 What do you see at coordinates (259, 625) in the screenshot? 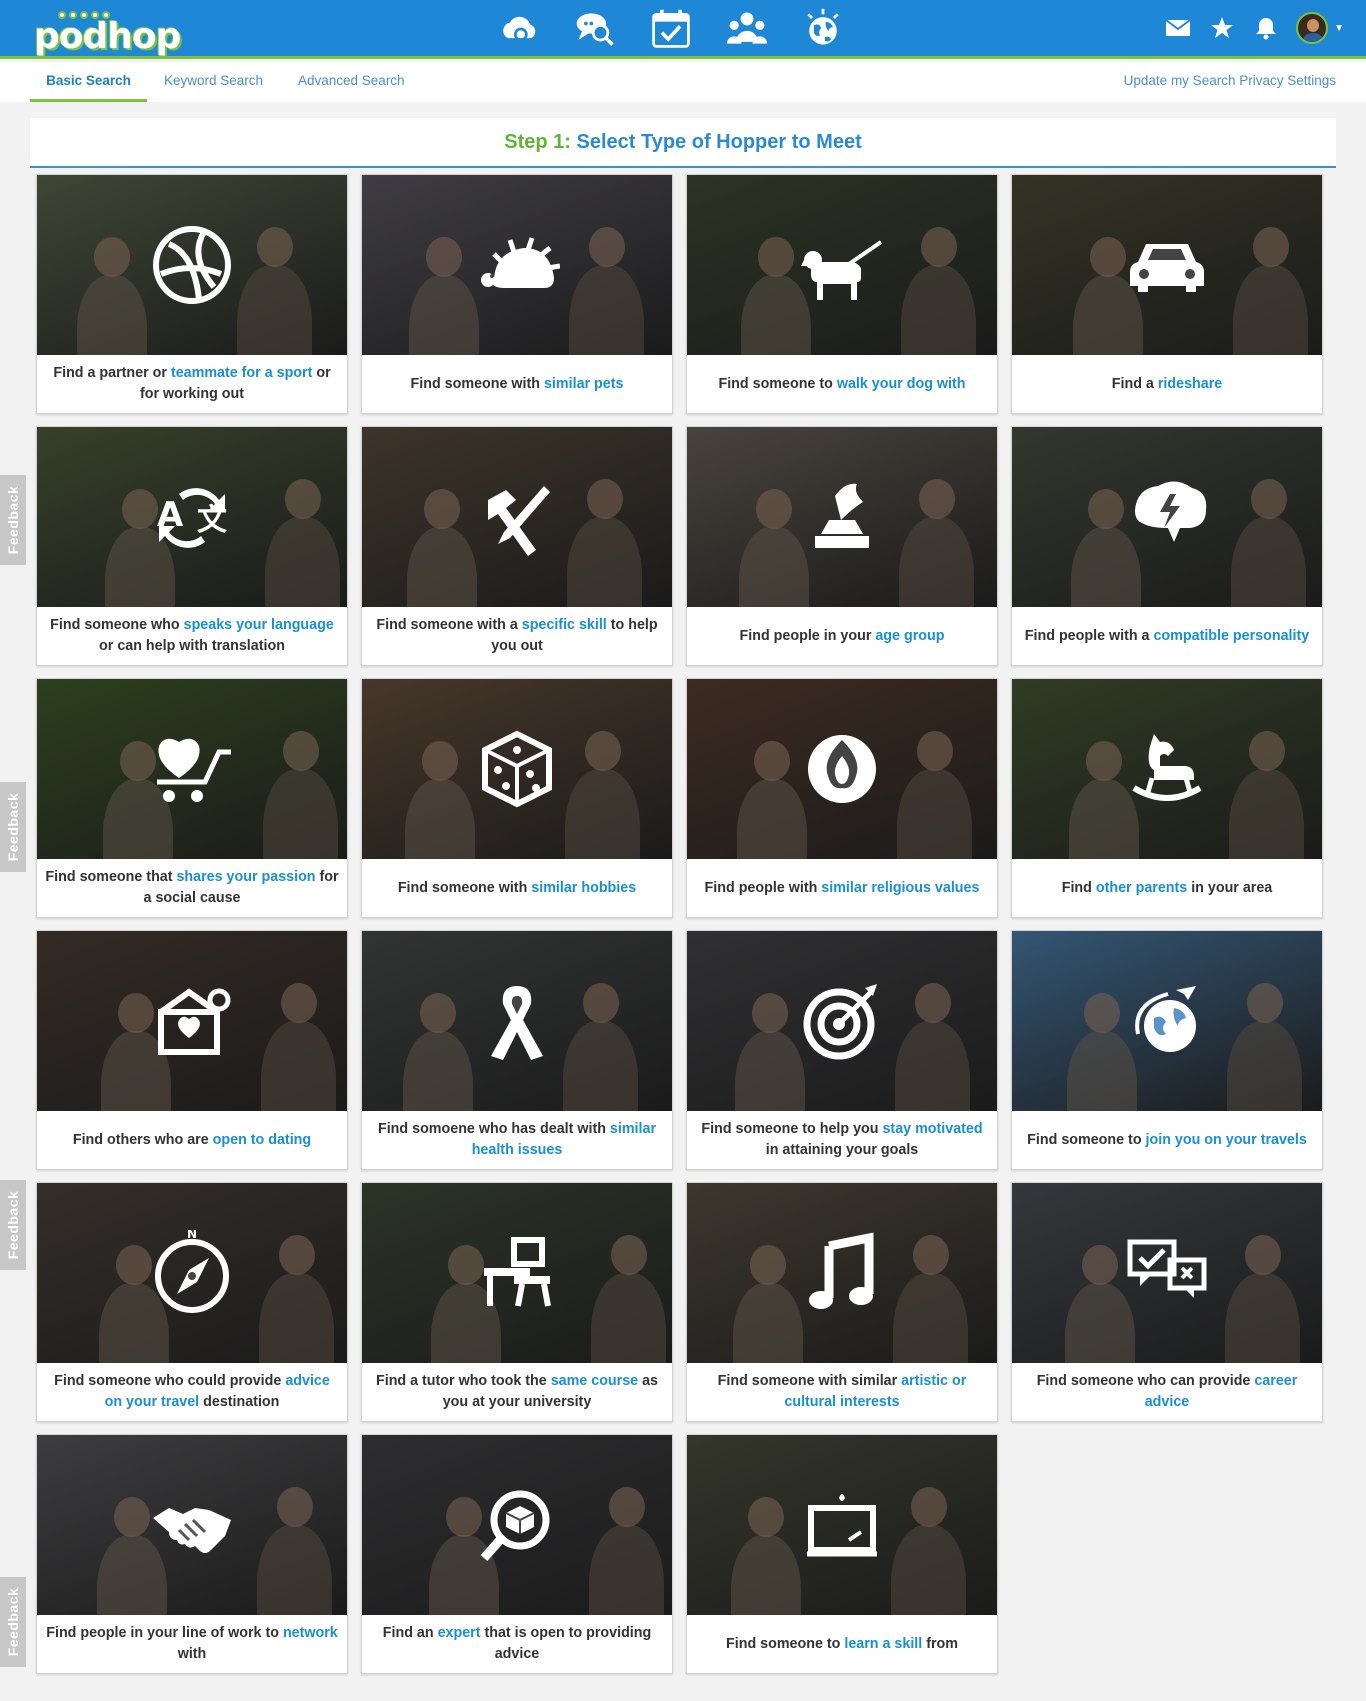
I see `caption-highlight-link: speaks your language` at bounding box center [259, 625].